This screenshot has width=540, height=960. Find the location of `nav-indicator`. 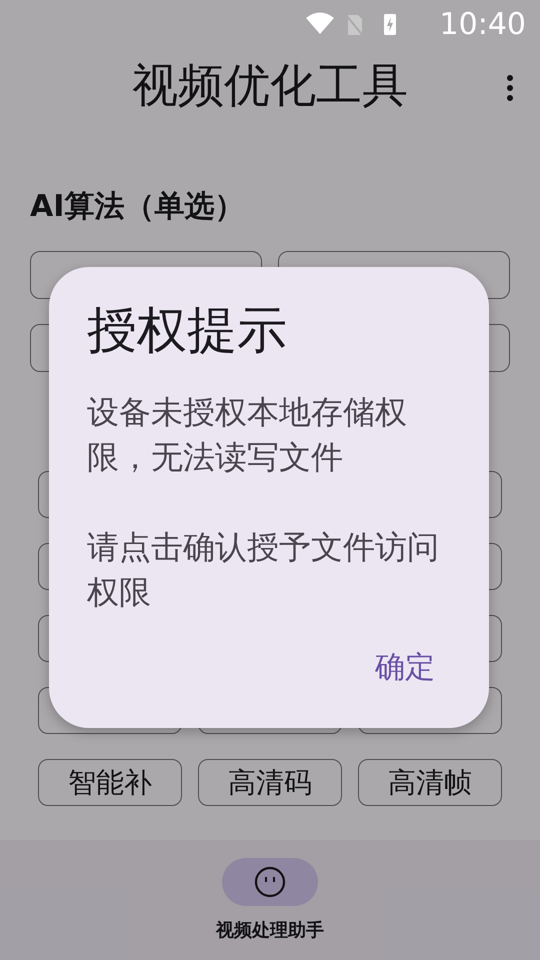

nav-indicator is located at coordinates (270, 882).